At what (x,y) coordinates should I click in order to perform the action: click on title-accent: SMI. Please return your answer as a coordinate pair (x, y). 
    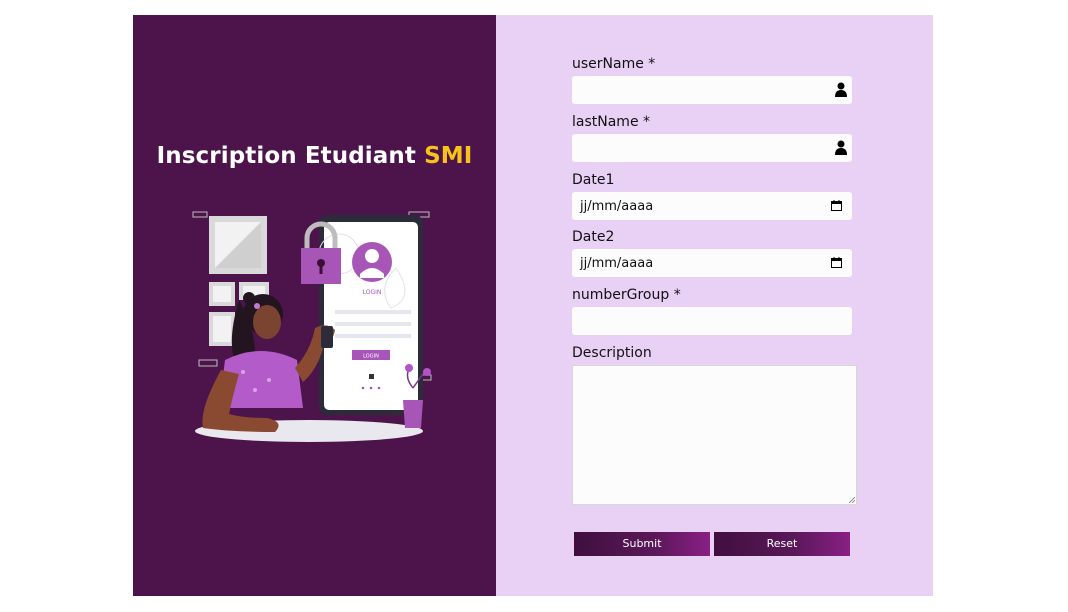
    Looking at the image, I should click on (448, 156).